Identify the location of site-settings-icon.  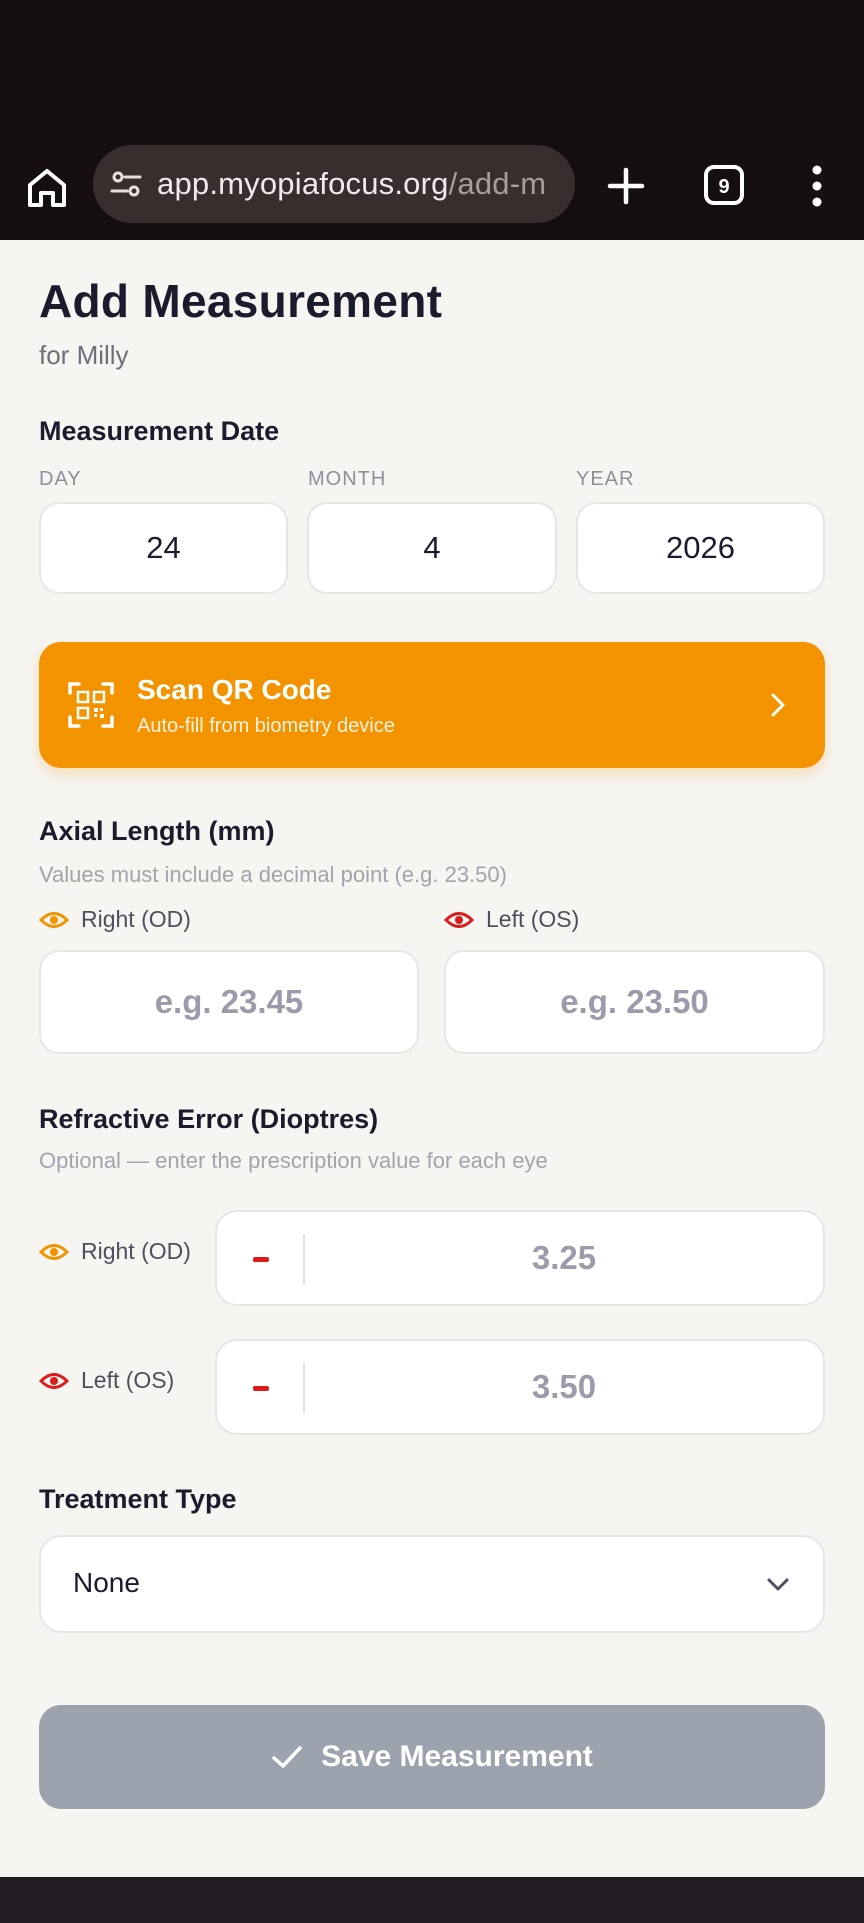
(126, 184).